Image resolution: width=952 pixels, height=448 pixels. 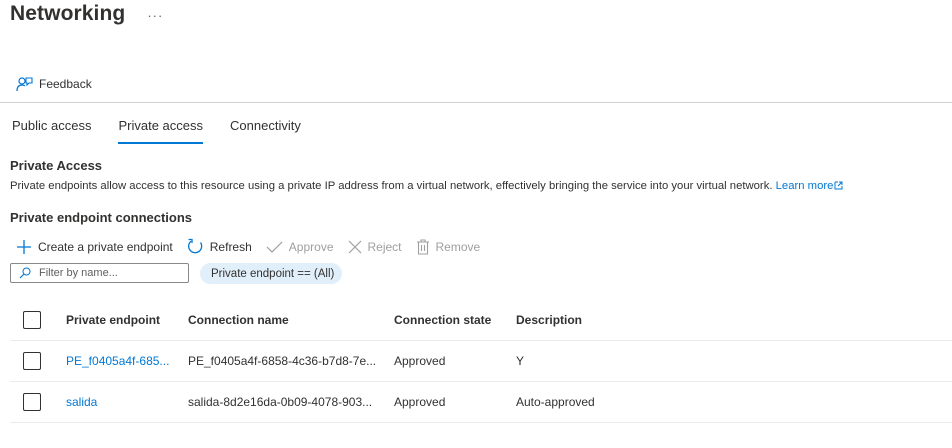 I want to click on description-cell: Auto-approved, so click(x=555, y=402).